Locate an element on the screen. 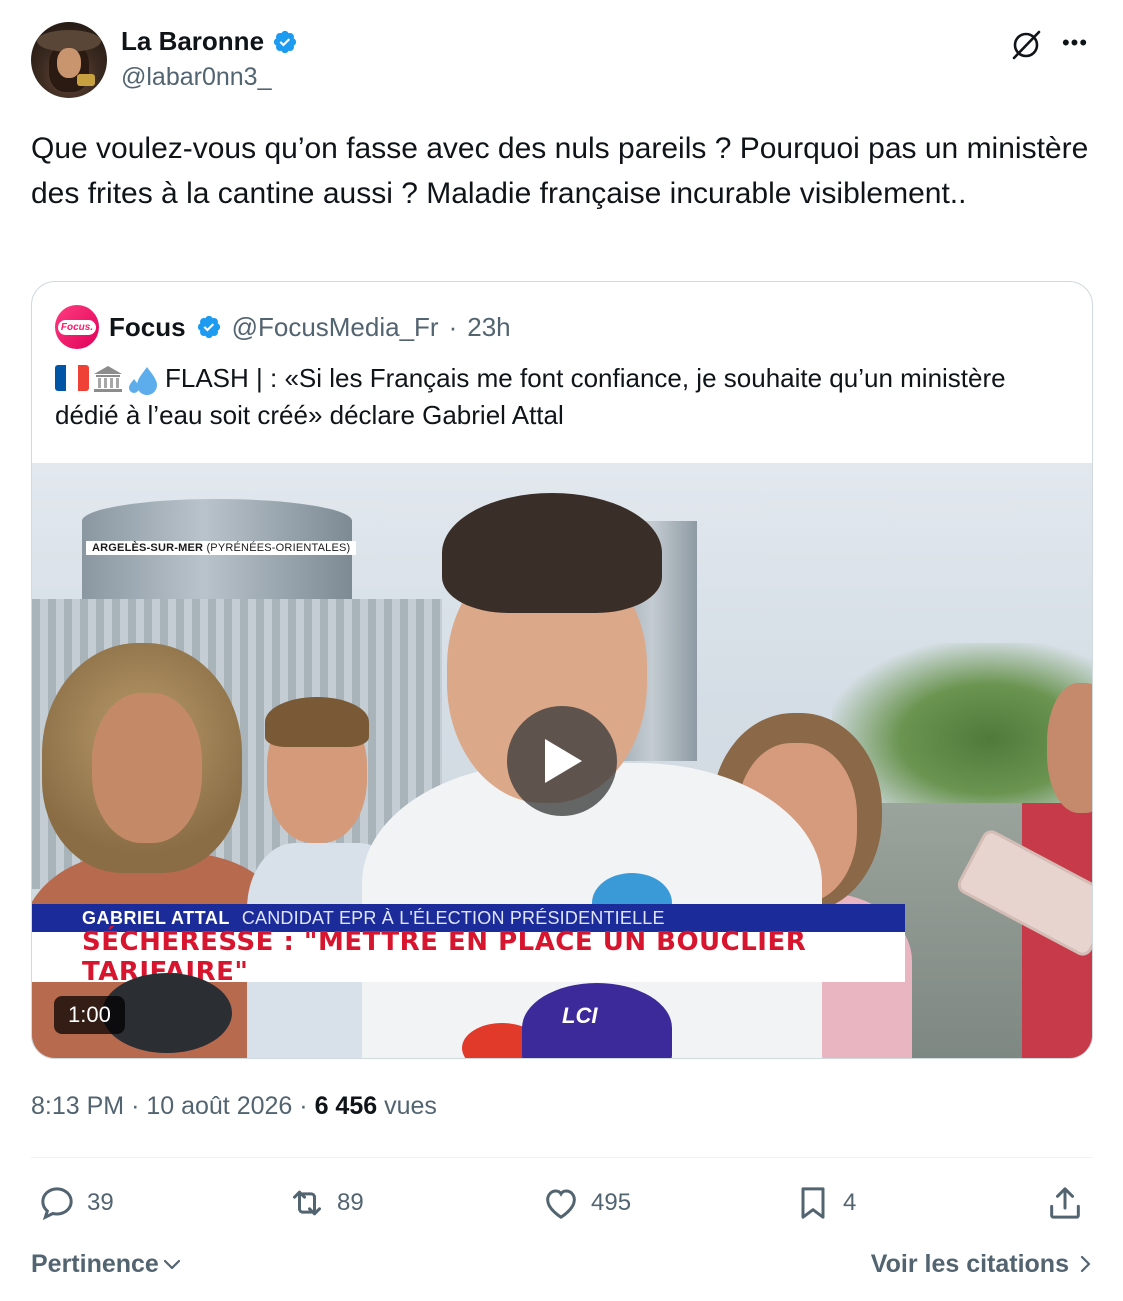  bookmark-button: 4 is located at coordinates (824, 1203).